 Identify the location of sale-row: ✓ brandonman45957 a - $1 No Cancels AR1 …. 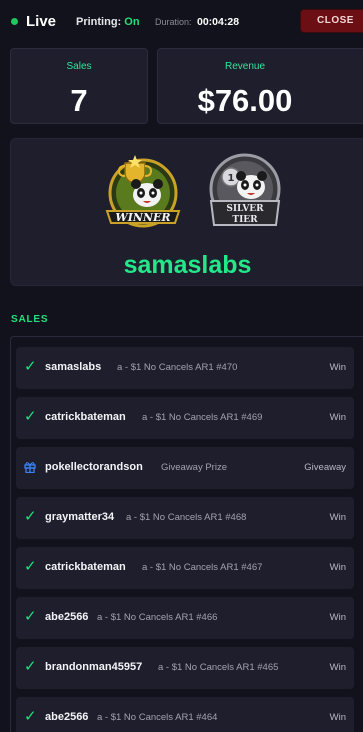
(185, 668).